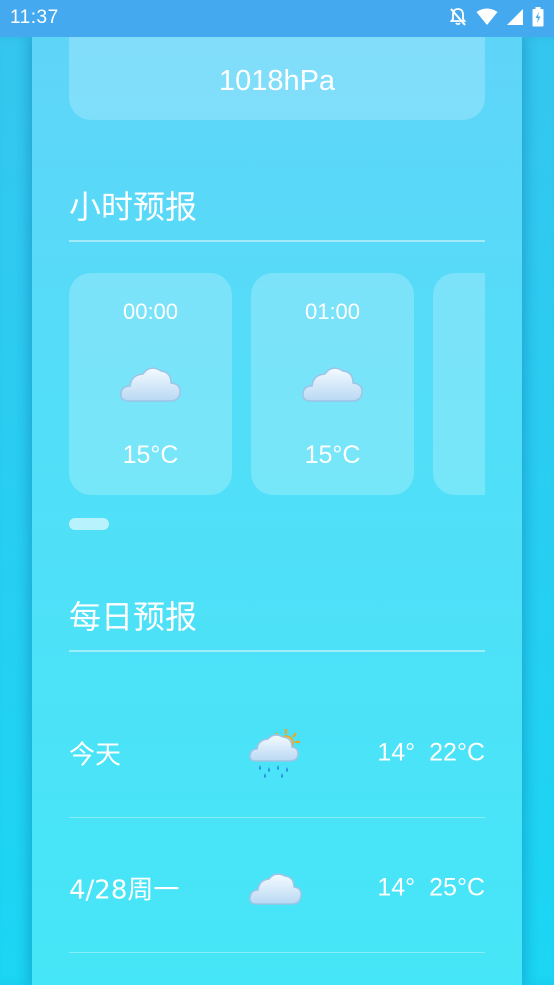 This screenshot has height=985, width=554. Describe the element at coordinates (133, 617) in the screenshot. I see `daily-forecast-title: 每日预报` at that location.